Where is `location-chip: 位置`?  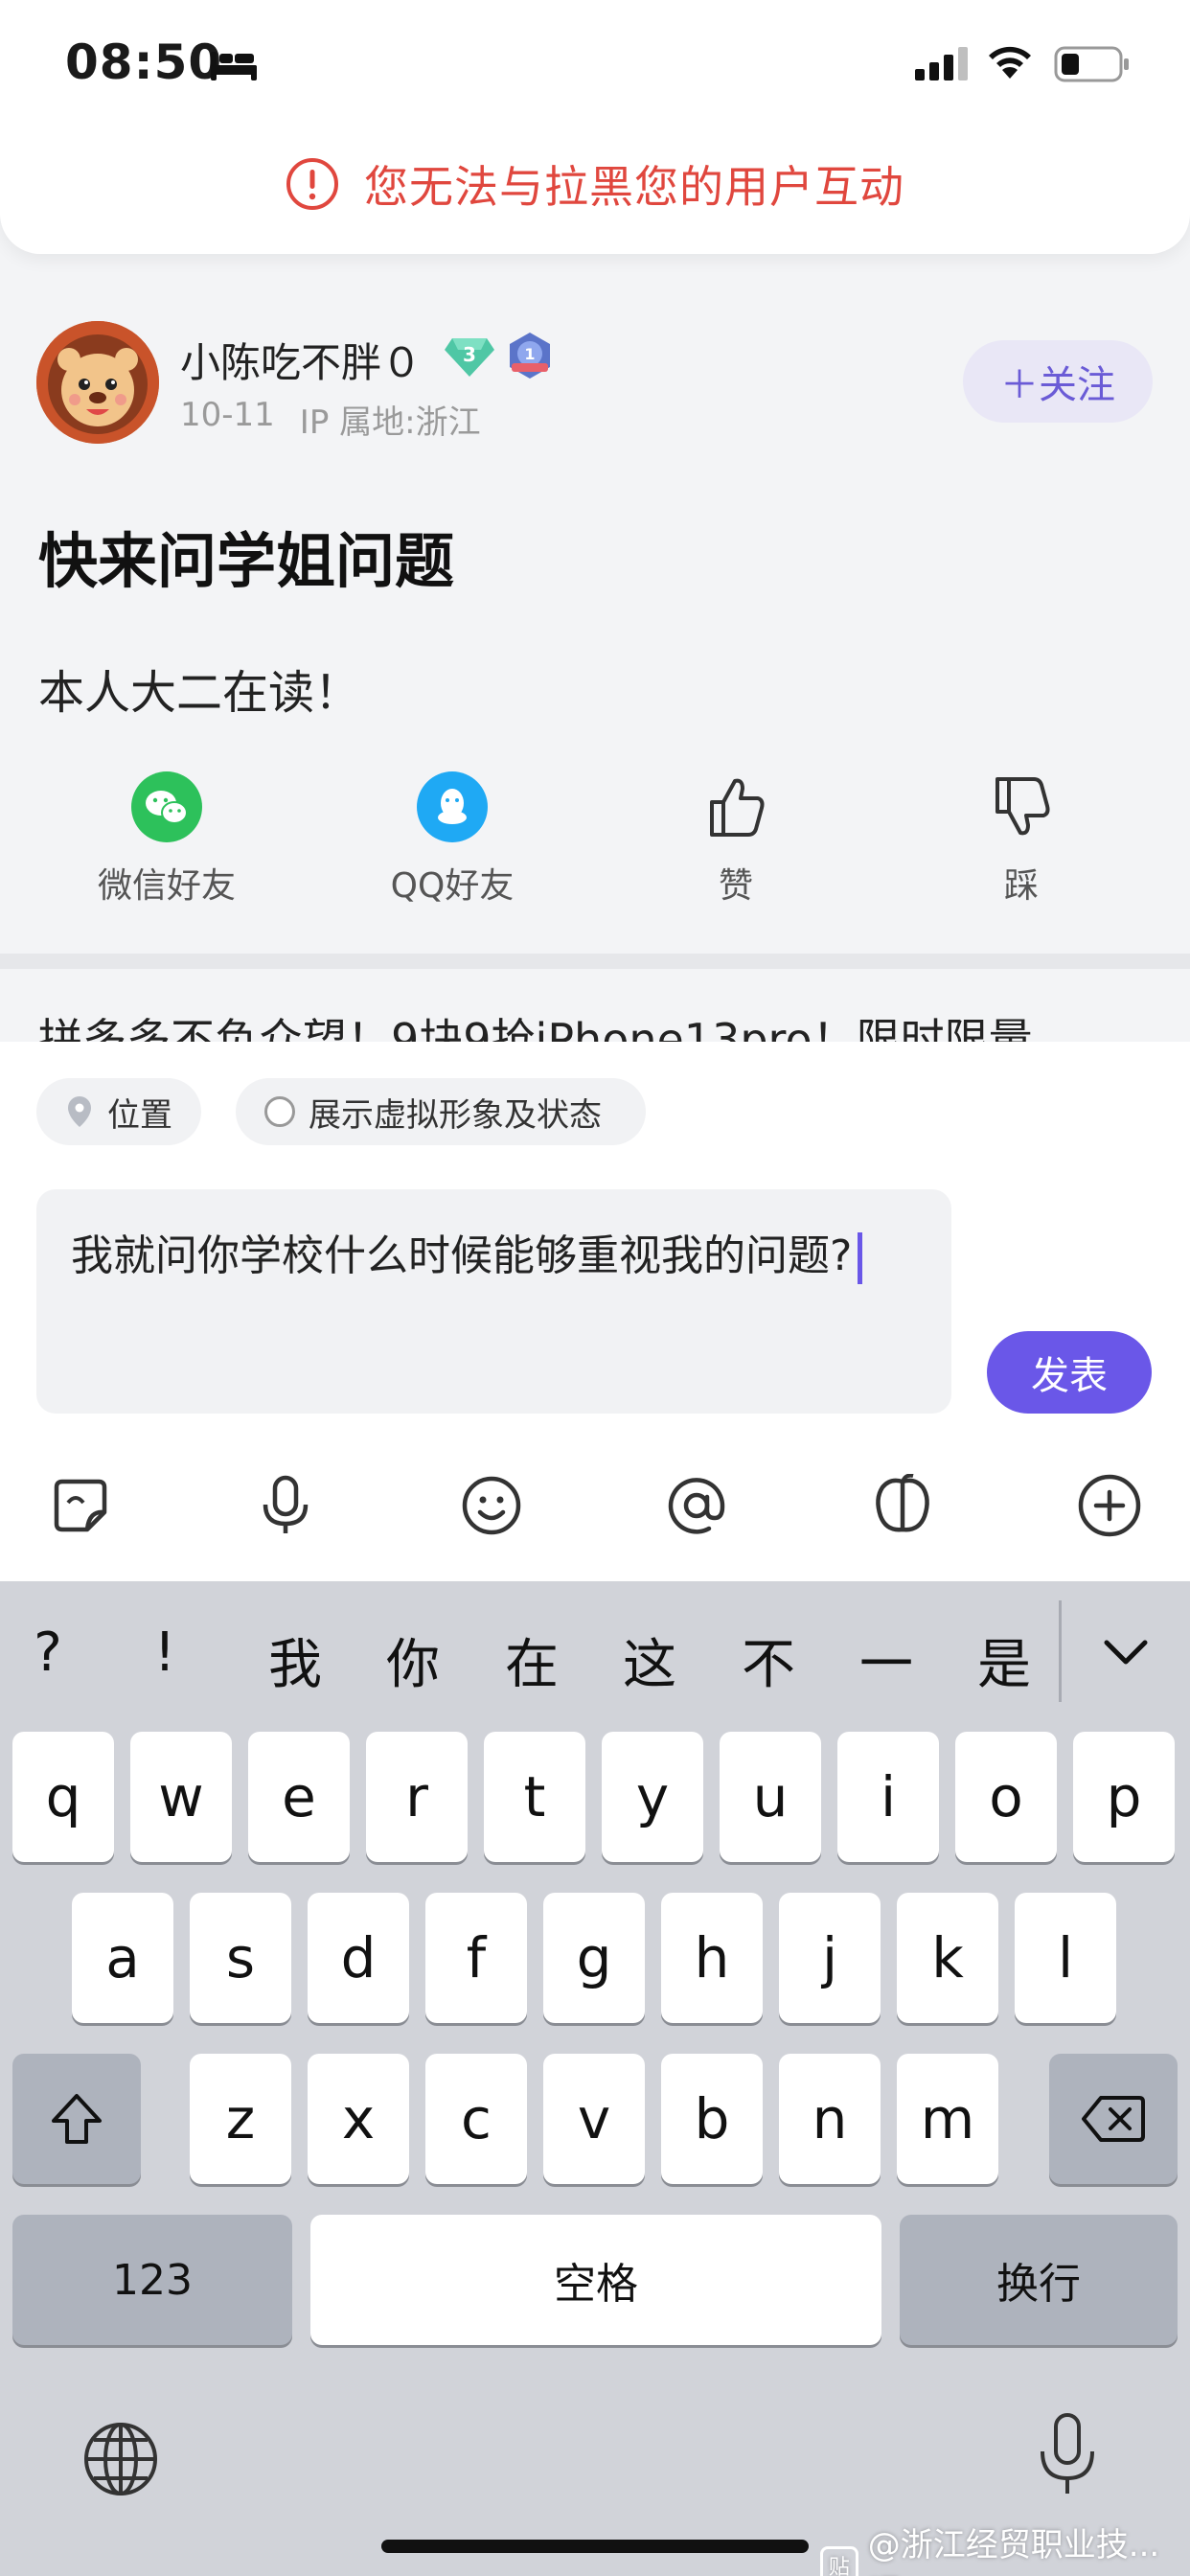
location-chip: 位置 is located at coordinates (119, 1111).